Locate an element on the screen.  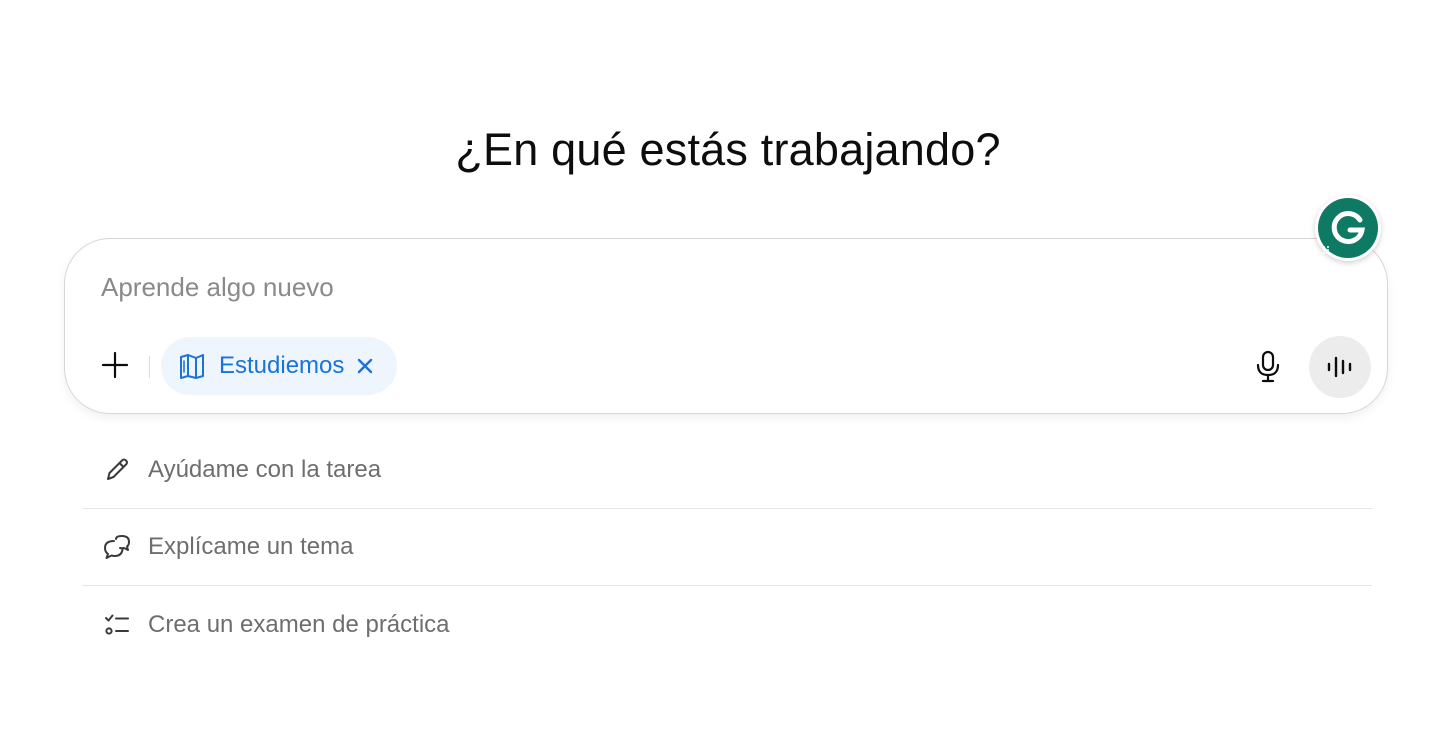
suggestion-explain-topic: Explícame un tema is located at coordinates (727, 547).